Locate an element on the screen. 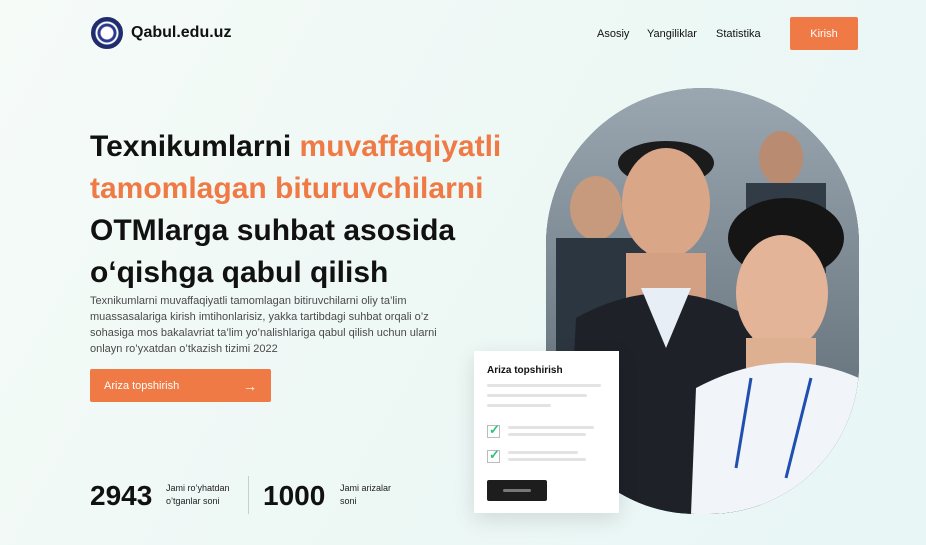 This screenshot has height=545, width=926. nav-link-statistika: Statistika is located at coordinates (738, 34).